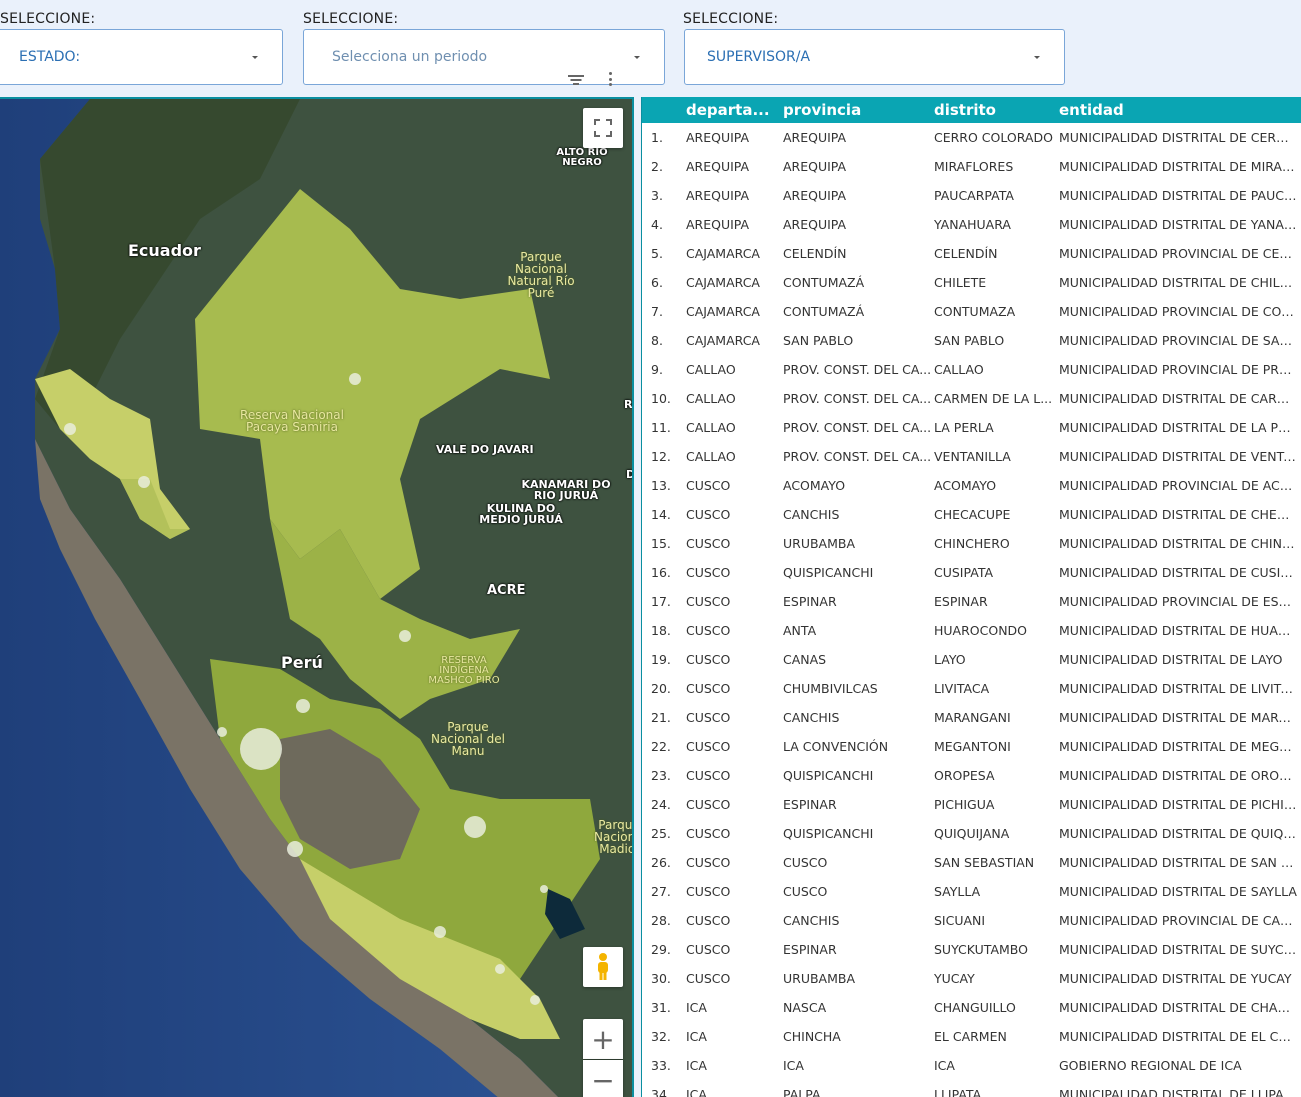 The image size is (1301, 1097). What do you see at coordinates (957, 891) in the screenshot?
I see `cell-distrito: SAYLLA` at bounding box center [957, 891].